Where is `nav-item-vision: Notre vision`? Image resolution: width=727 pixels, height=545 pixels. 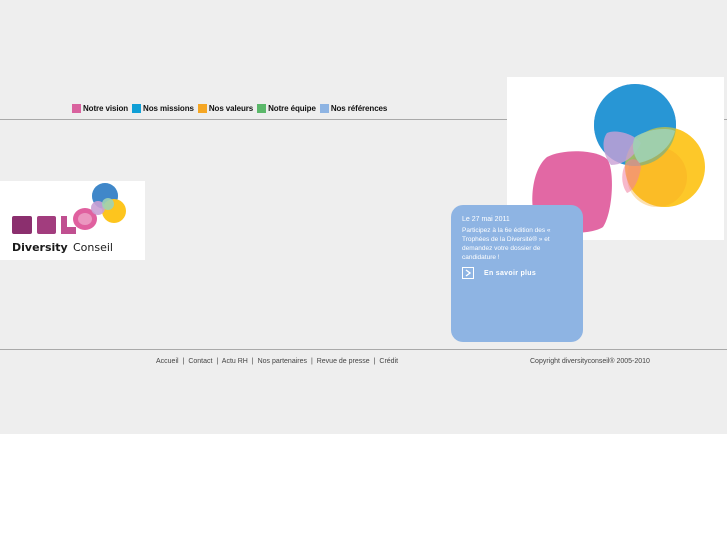 nav-item-vision: Notre vision is located at coordinates (100, 108).